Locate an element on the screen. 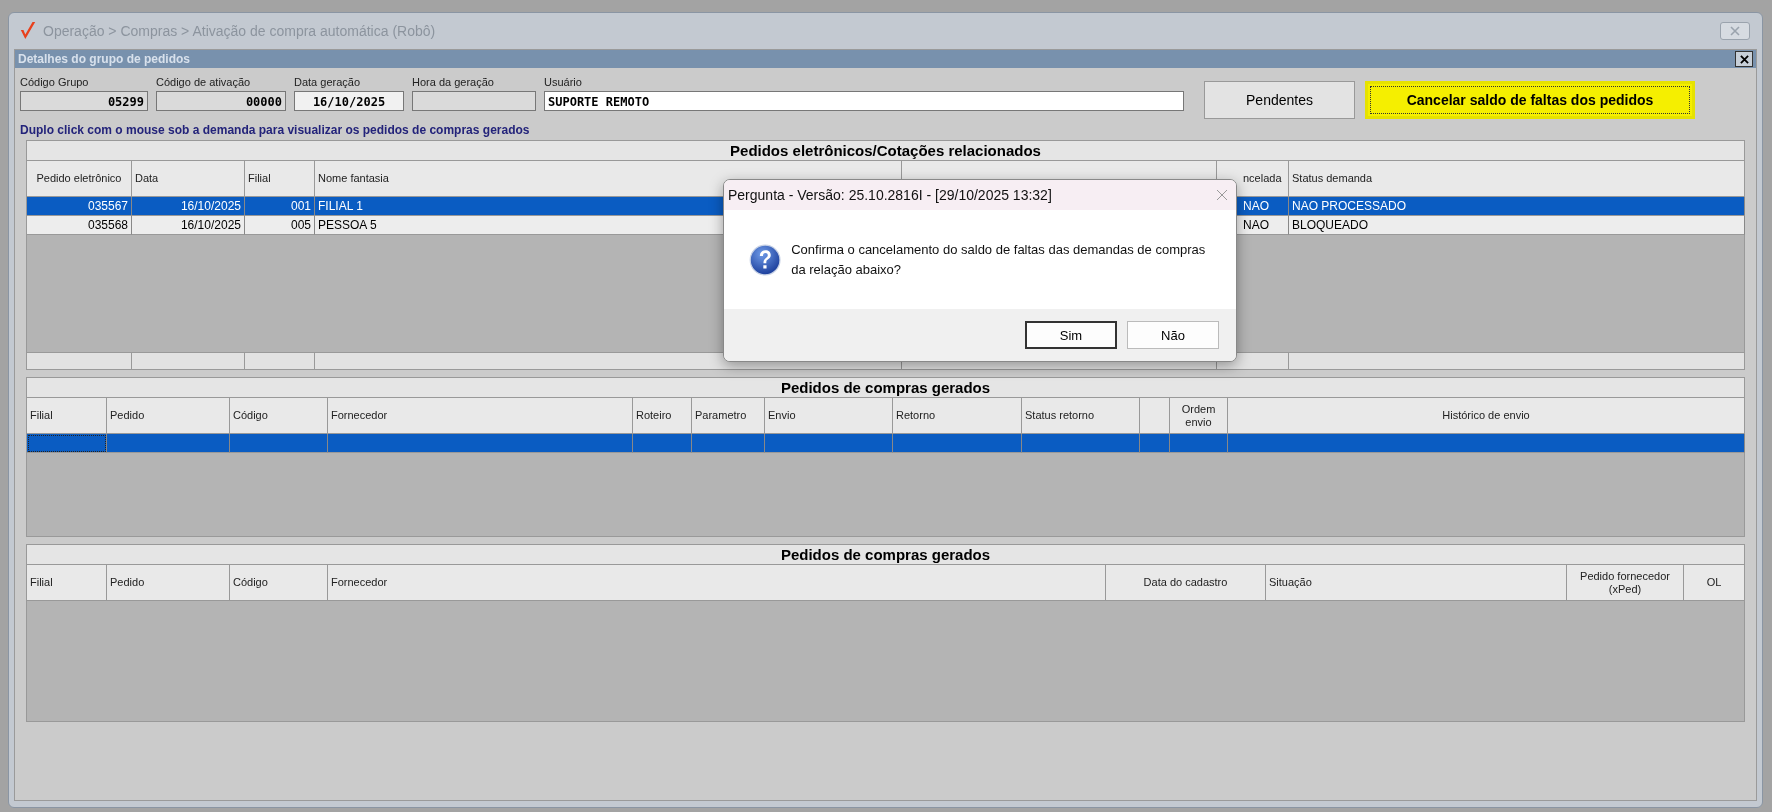 This screenshot has width=1772, height=812. hint-text: Duplo click com o mouse sob a demanda para visualizar os pedidos de compras gerados is located at coordinates (275, 129).